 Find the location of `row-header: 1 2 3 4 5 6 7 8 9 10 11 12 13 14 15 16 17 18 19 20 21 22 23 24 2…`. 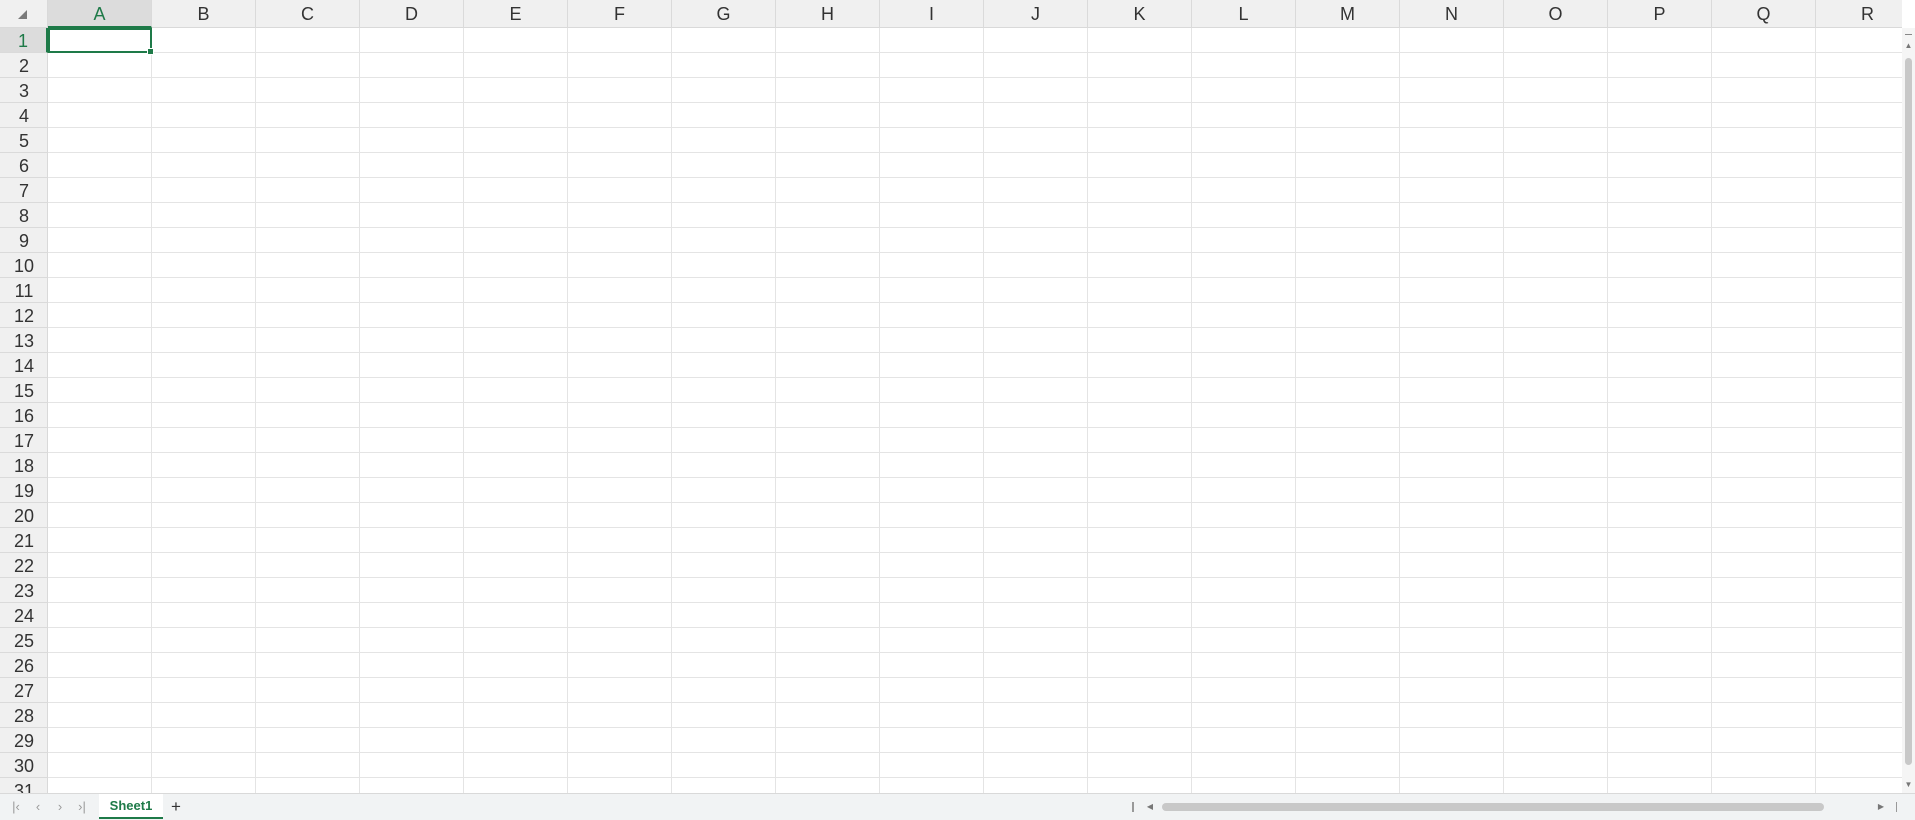

row-header: 1 2 3 4 5 6 7 8 9 10 11 12 13 14 15 16 17 18 19 20 21 22 23 24 2… is located at coordinates (24, 410).